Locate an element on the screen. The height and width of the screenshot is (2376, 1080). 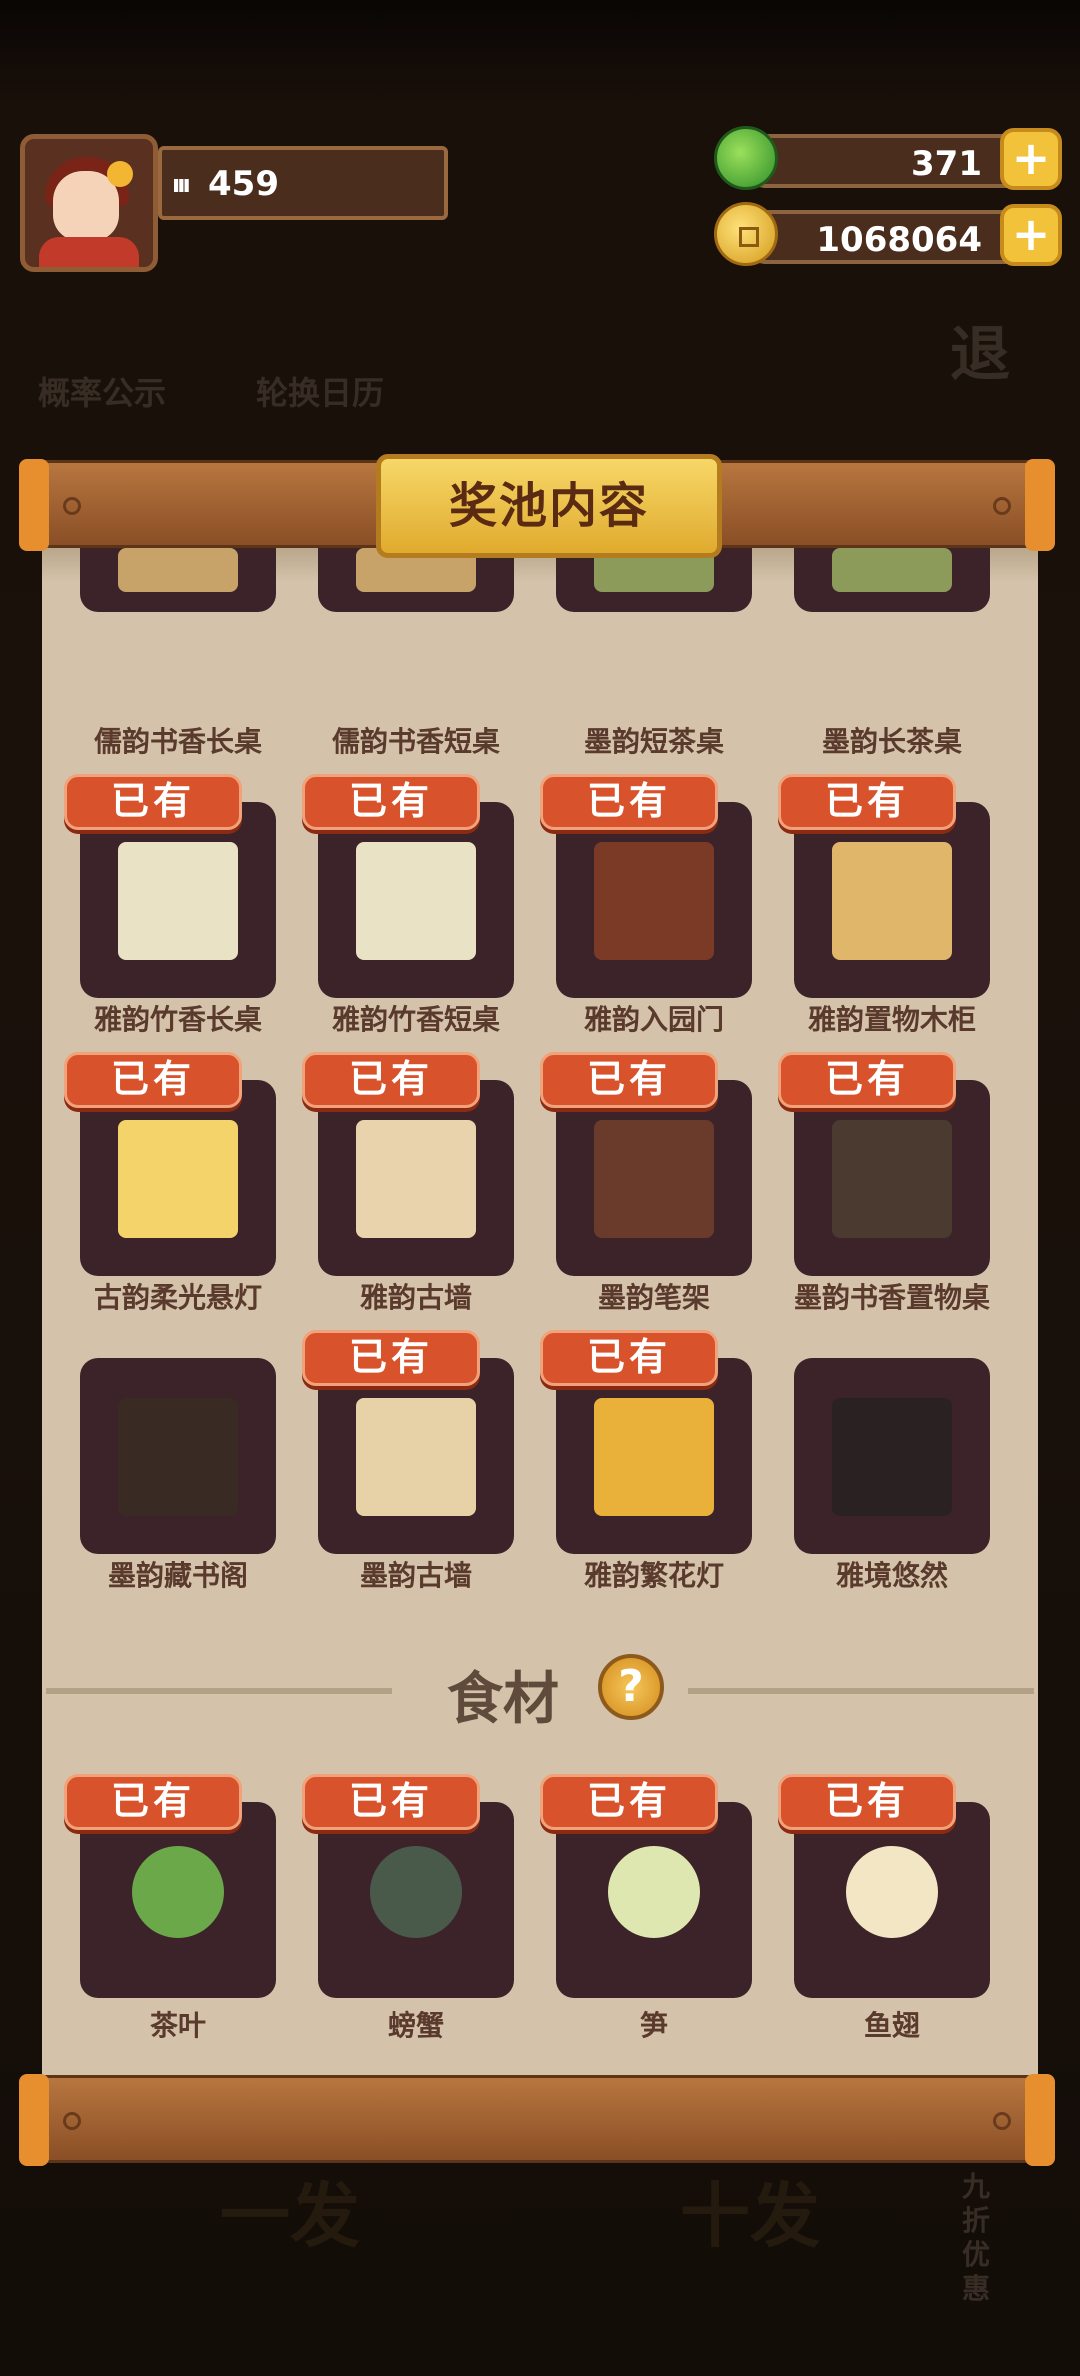
wall-image is located at coordinates (416, 1179).